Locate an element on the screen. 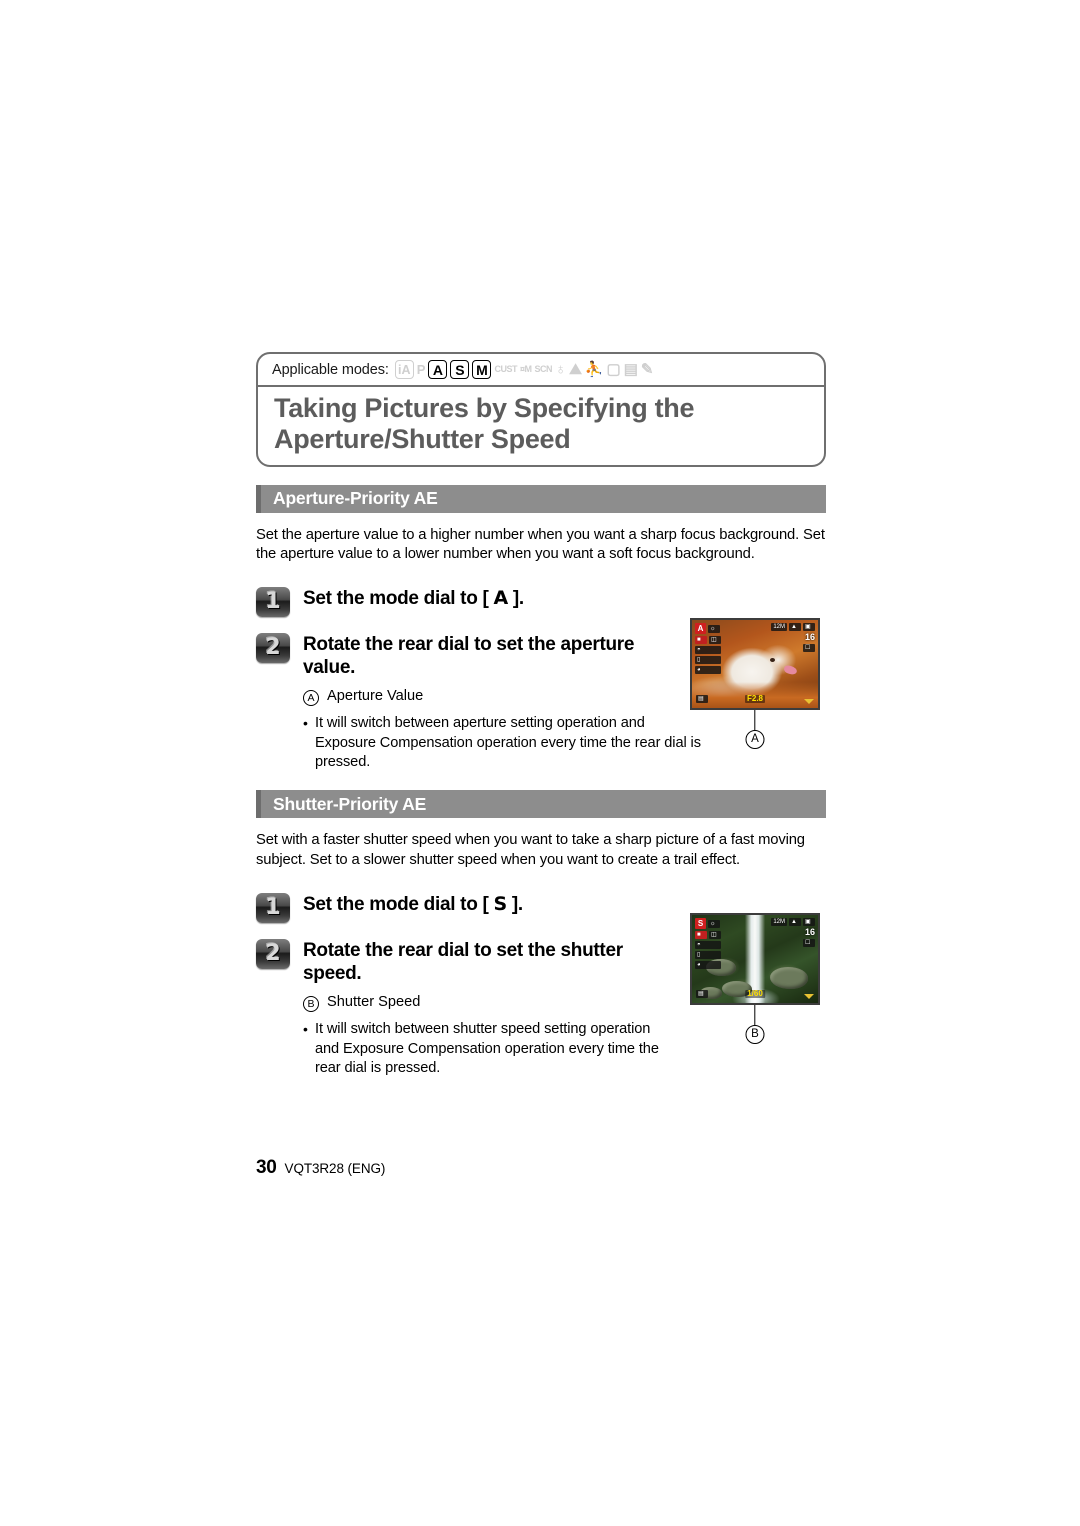  callout-legend-label: Aperture Value is located at coordinates (375, 696).